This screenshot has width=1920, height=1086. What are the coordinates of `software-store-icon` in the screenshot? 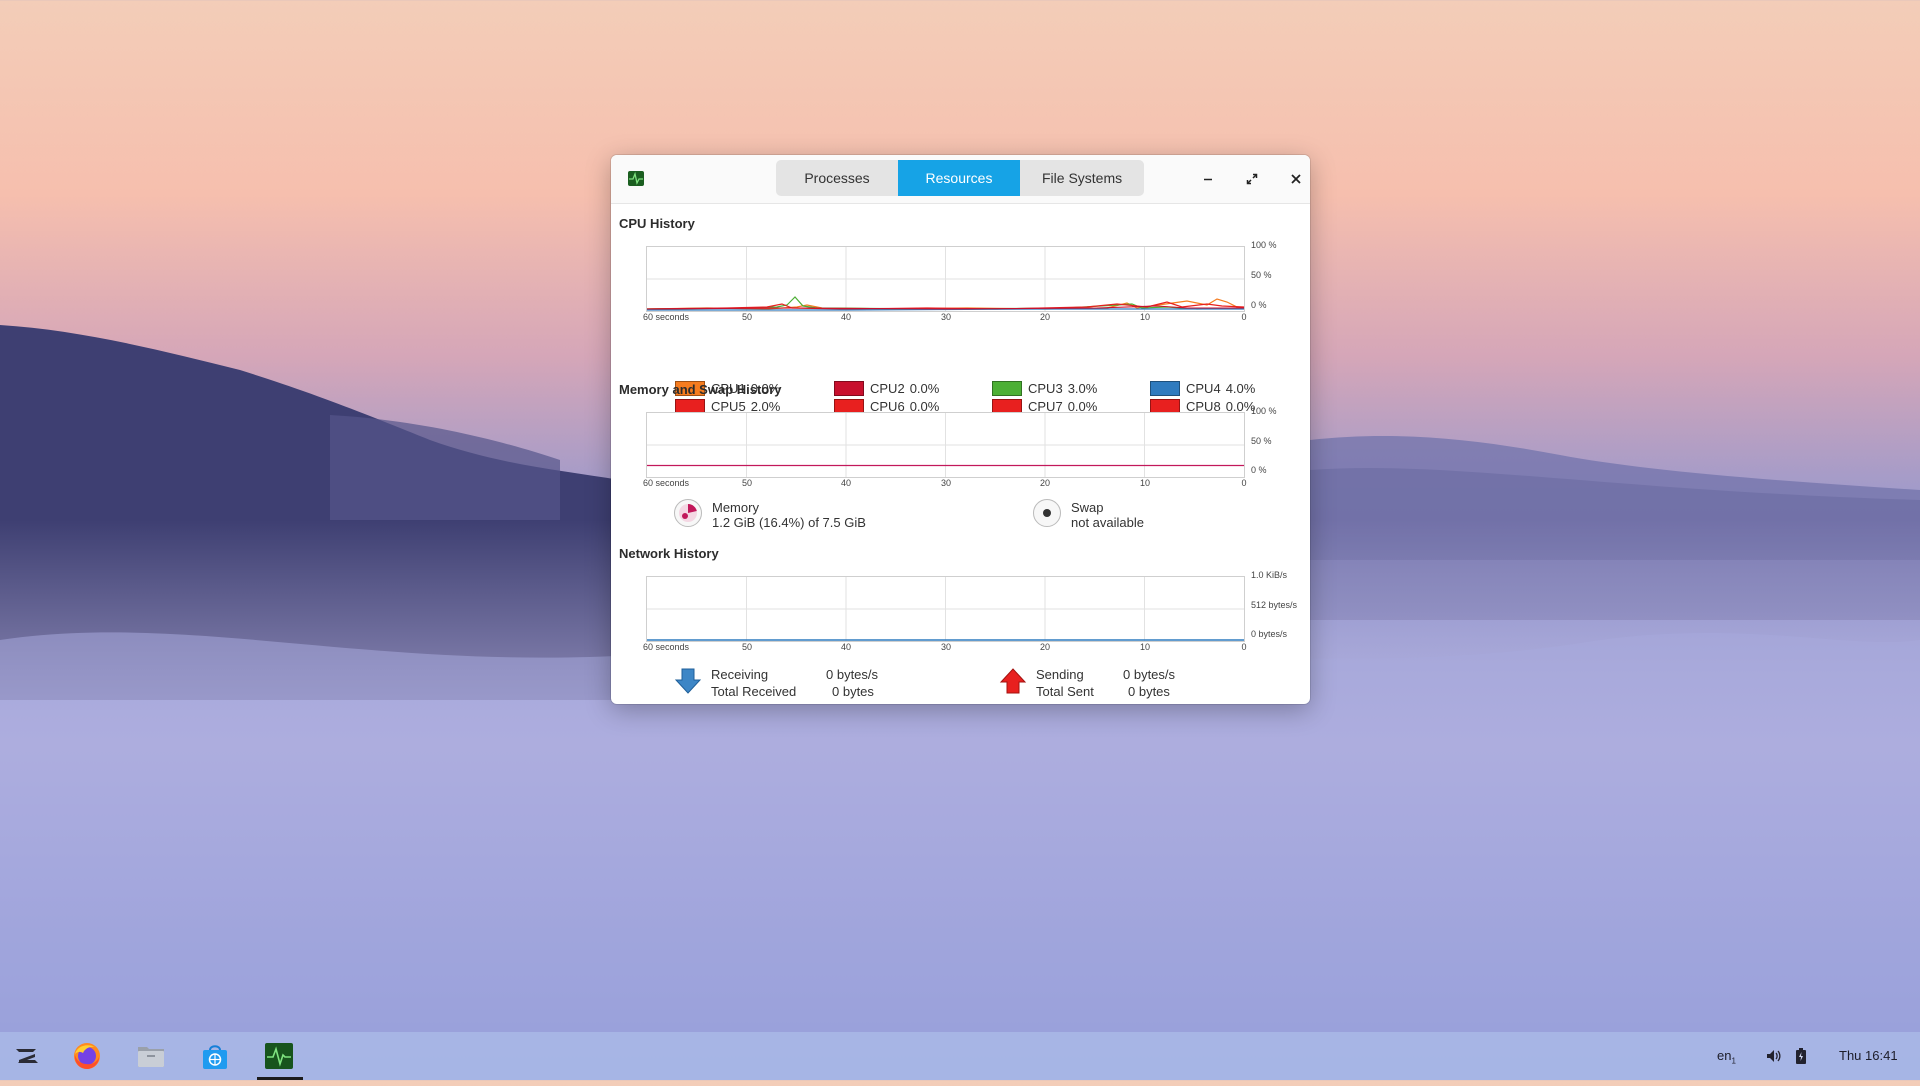 It's located at (215, 1056).